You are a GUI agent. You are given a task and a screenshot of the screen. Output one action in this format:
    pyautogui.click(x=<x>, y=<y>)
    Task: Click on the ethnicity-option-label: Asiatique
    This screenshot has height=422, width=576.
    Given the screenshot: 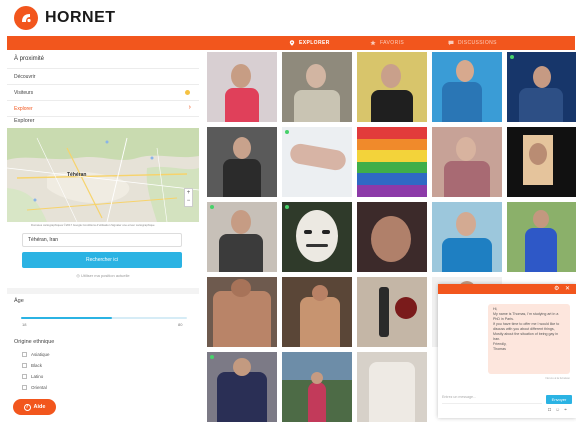 What is the action you would take?
    pyautogui.click(x=40, y=354)
    